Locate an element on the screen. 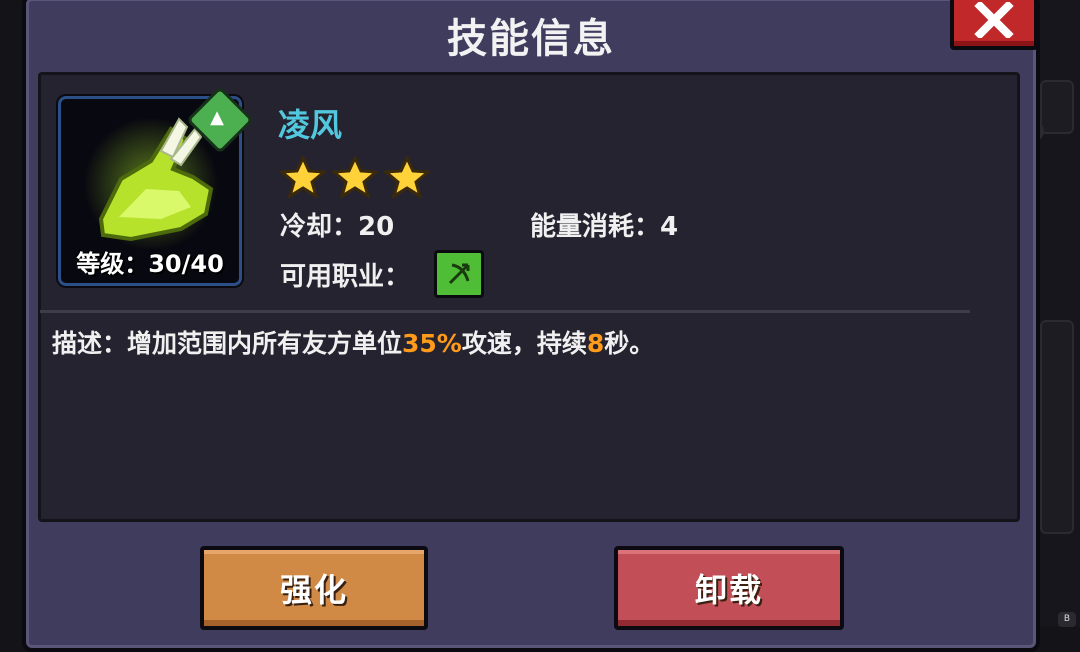 The image size is (1080, 652). skill-name: 凌风 is located at coordinates (310, 125).